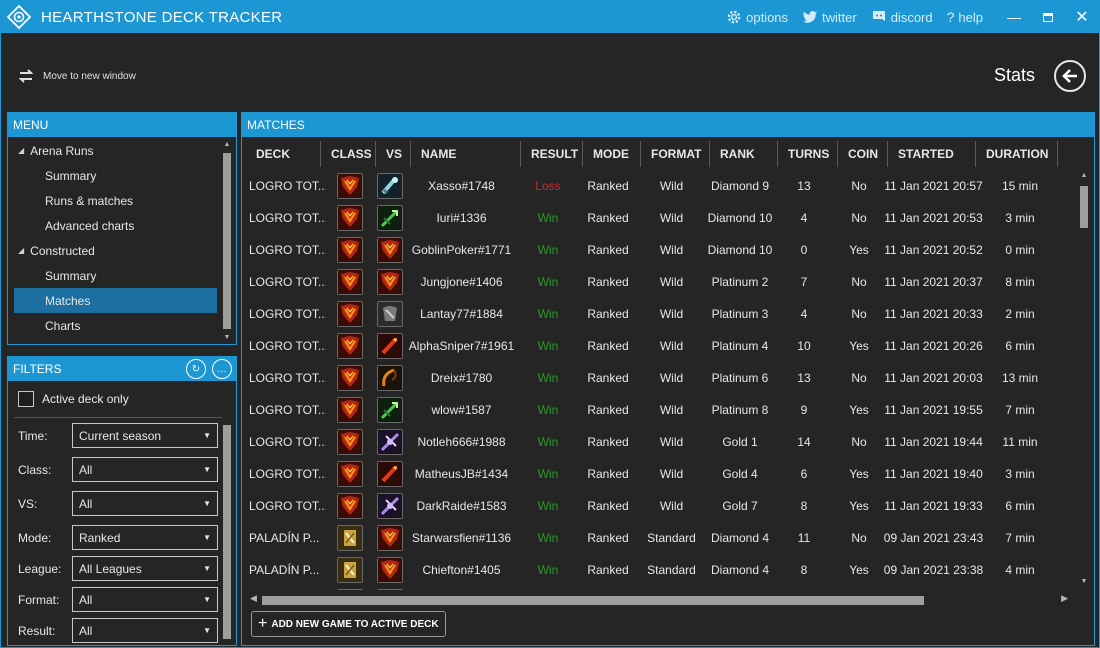 The height and width of the screenshot is (648, 1100). What do you see at coordinates (829, 17) in the screenshot?
I see `twitter-link: twitter` at bounding box center [829, 17].